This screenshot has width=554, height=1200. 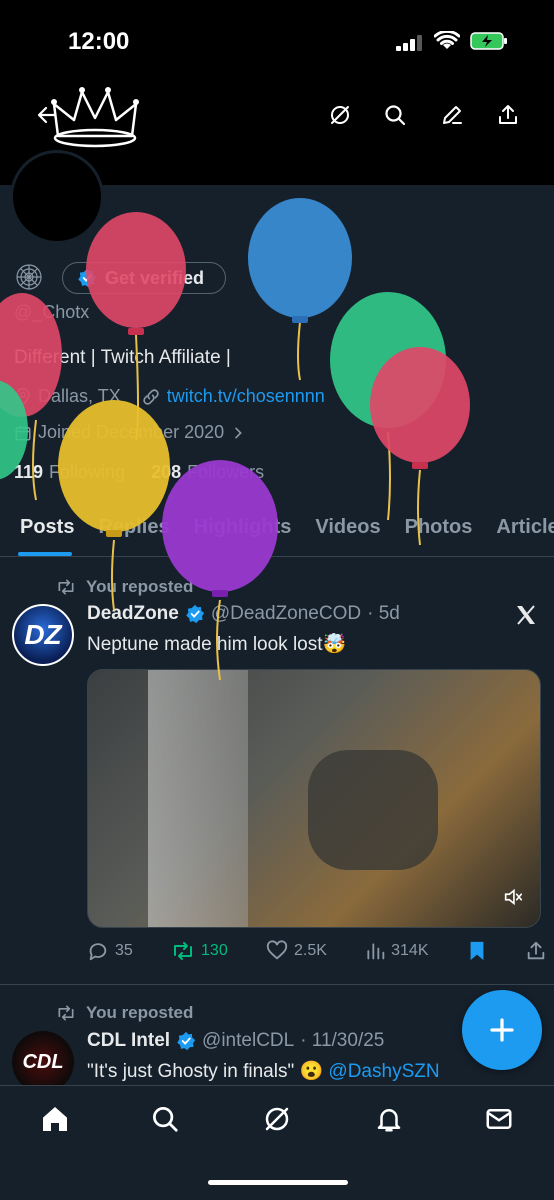 I want to click on tab-photos: Photos, so click(x=439, y=528).